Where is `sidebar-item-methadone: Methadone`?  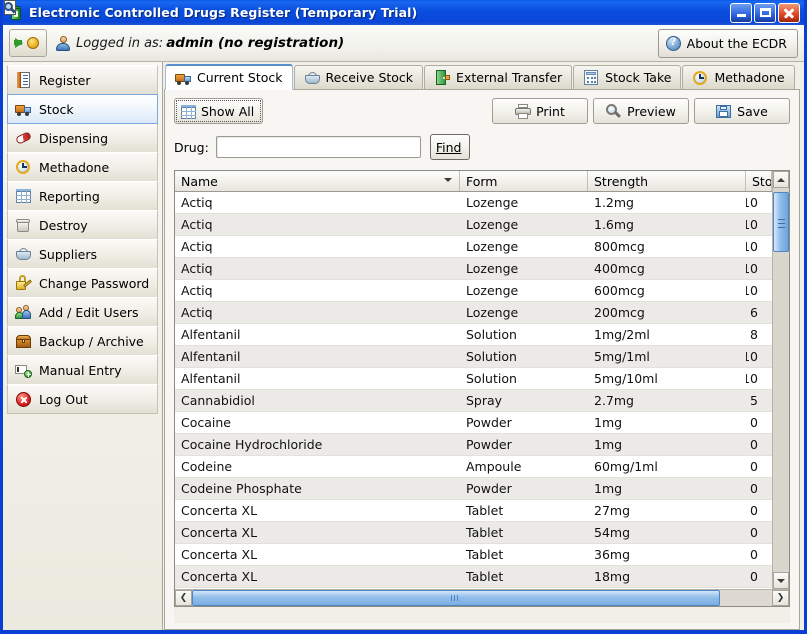
sidebar-item-methadone: Methadone is located at coordinates (82, 167).